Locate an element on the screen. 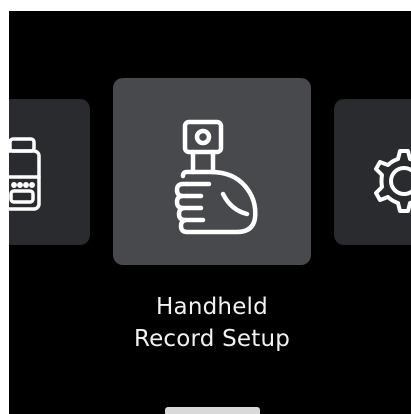 The image size is (411, 414). page-indicator is located at coordinates (212, 410).